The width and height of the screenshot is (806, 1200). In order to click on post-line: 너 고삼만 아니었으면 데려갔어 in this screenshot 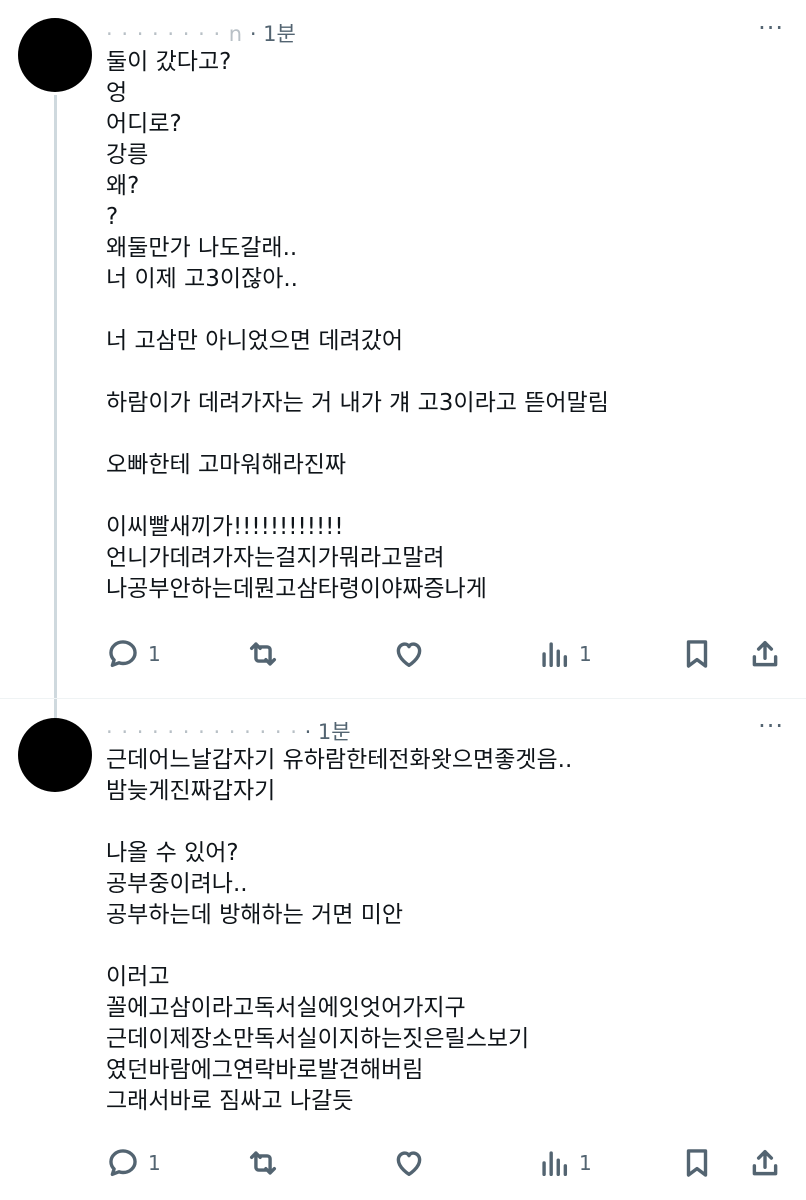, I will do `click(255, 341)`.